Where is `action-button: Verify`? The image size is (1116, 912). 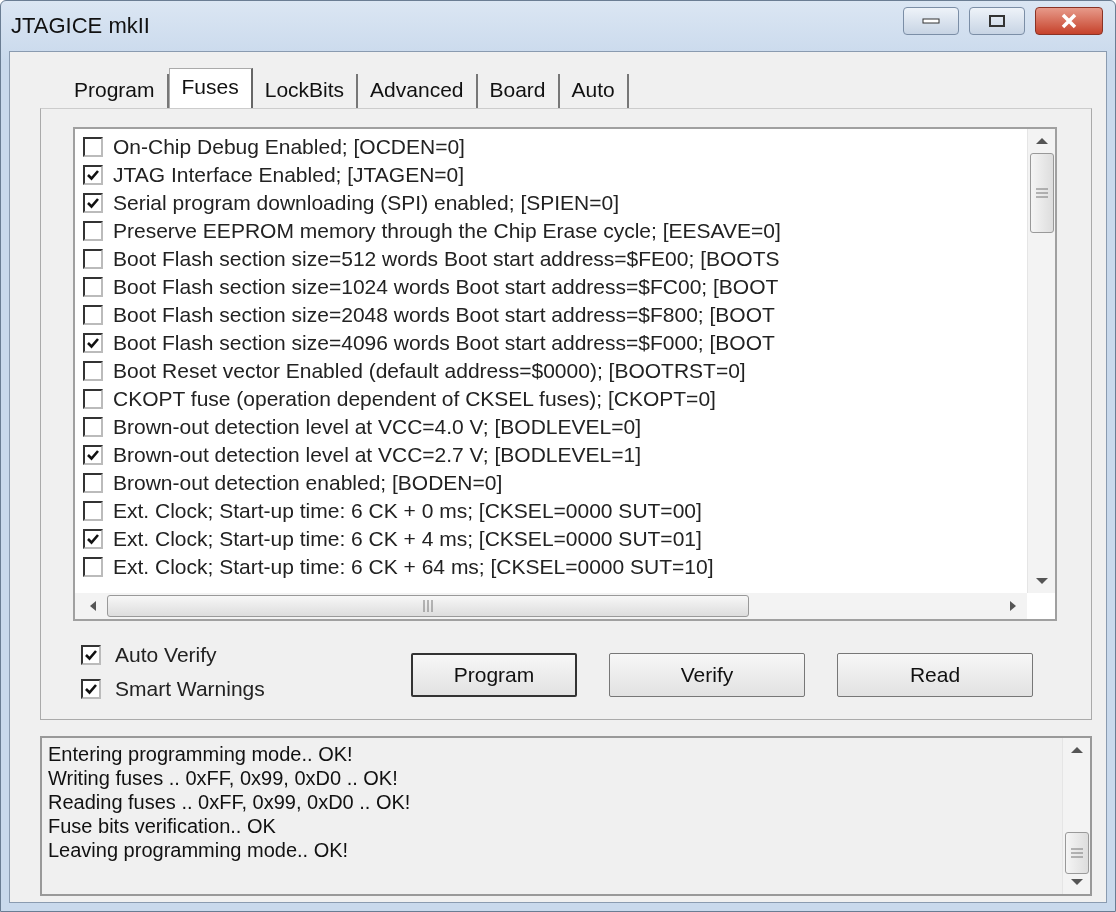
action-button: Verify is located at coordinates (707, 675).